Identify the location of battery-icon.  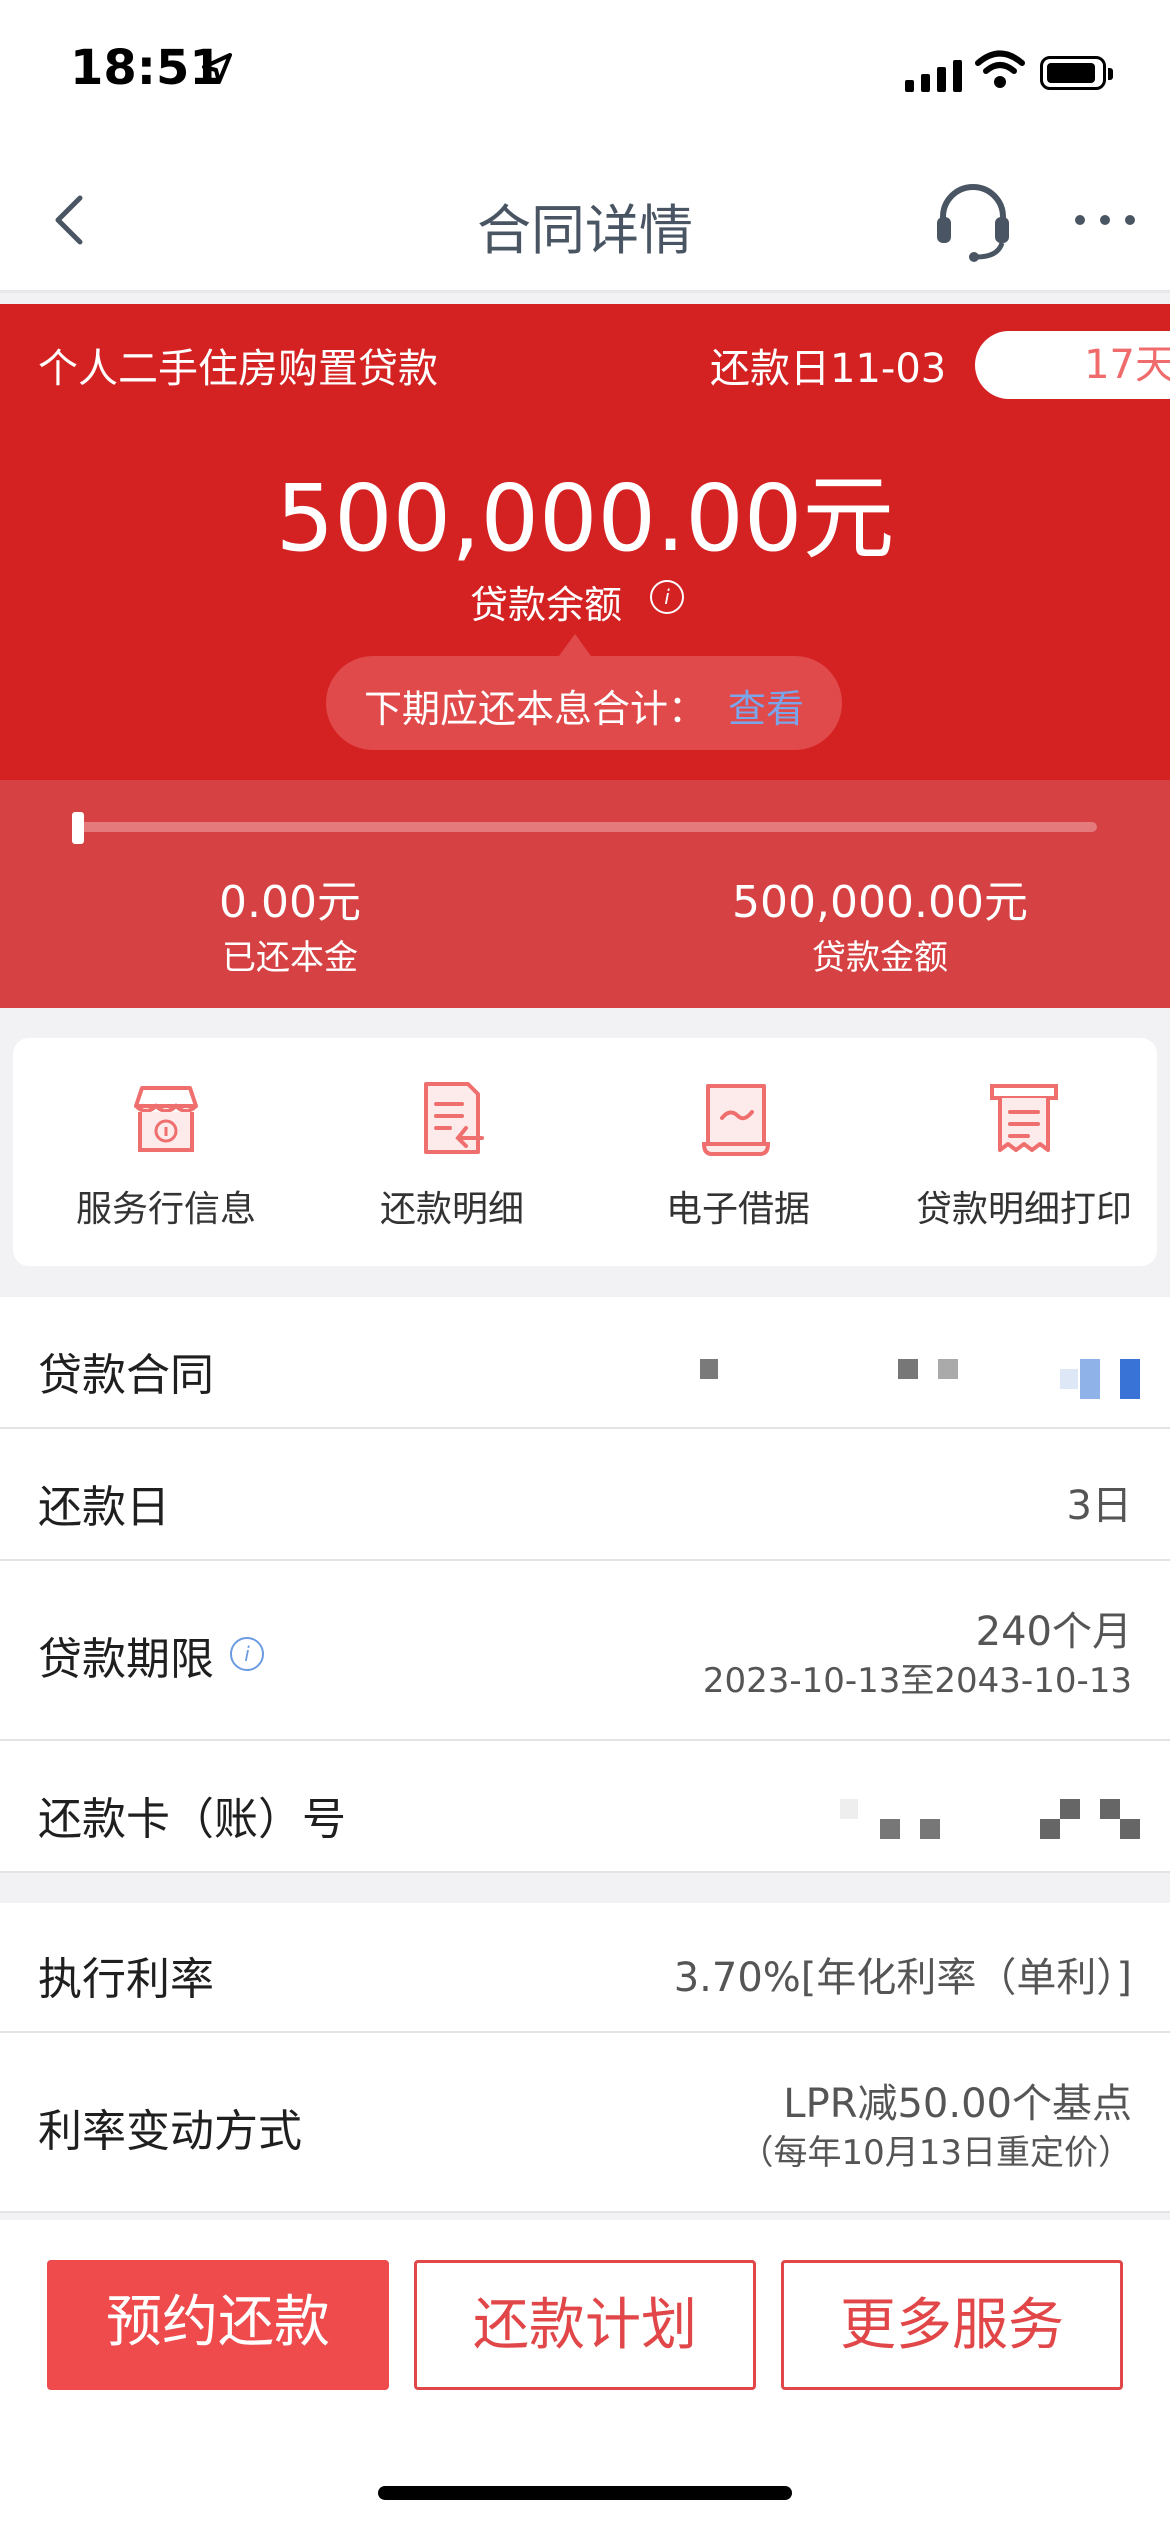
(1076, 73).